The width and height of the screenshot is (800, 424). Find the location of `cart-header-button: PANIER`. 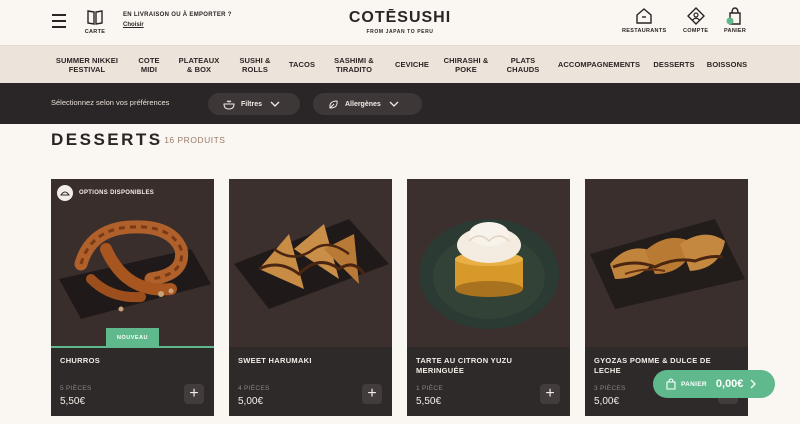

cart-header-button: PANIER is located at coordinates (735, 20).